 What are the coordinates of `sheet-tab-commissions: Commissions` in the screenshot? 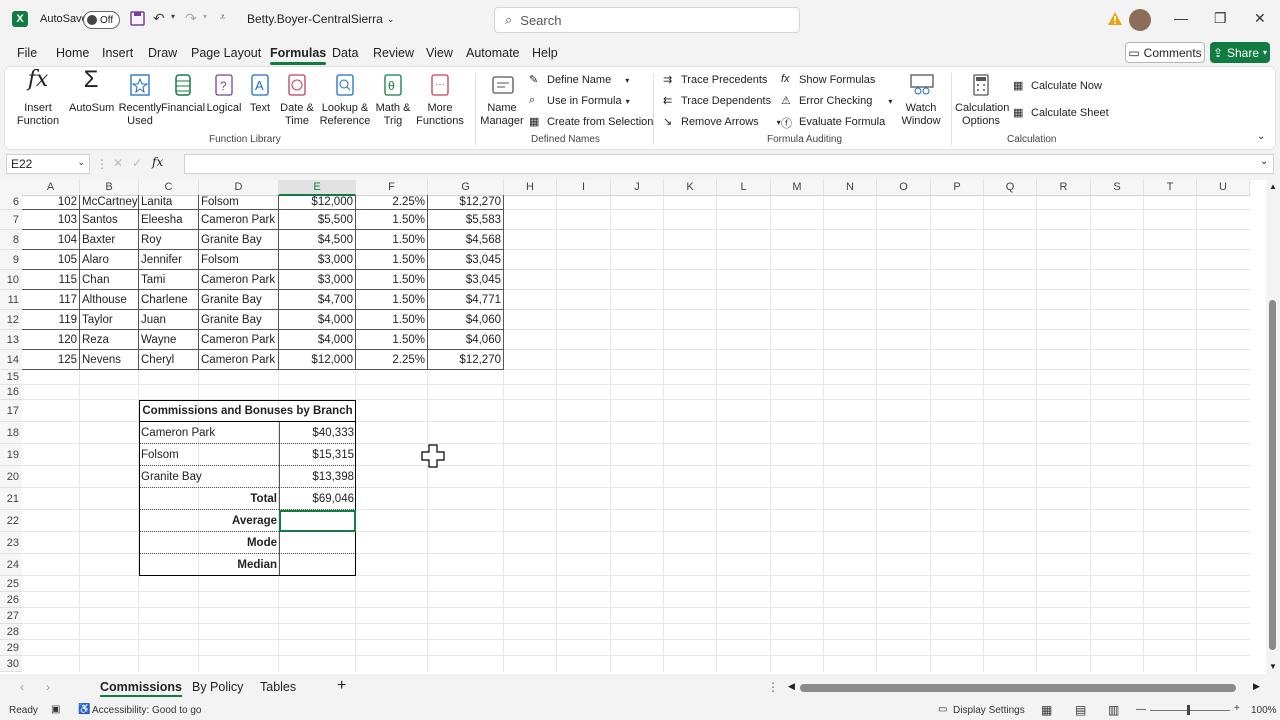 It's located at (141, 688).